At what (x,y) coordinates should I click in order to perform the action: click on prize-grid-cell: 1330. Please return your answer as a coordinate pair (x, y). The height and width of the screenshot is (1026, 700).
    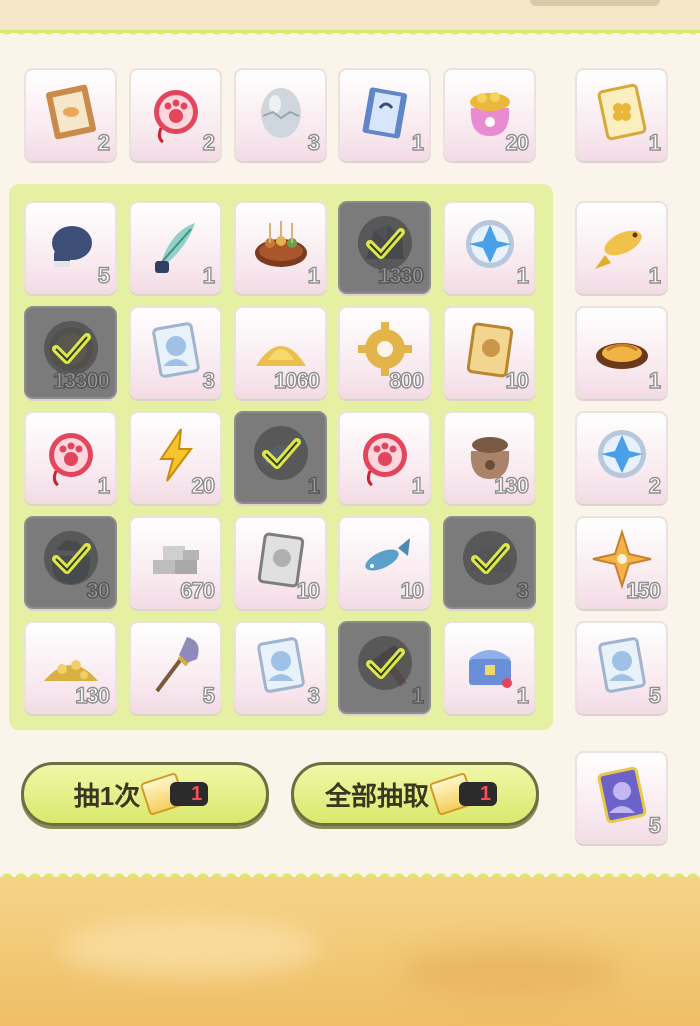
    Looking at the image, I should click on (384, 247).